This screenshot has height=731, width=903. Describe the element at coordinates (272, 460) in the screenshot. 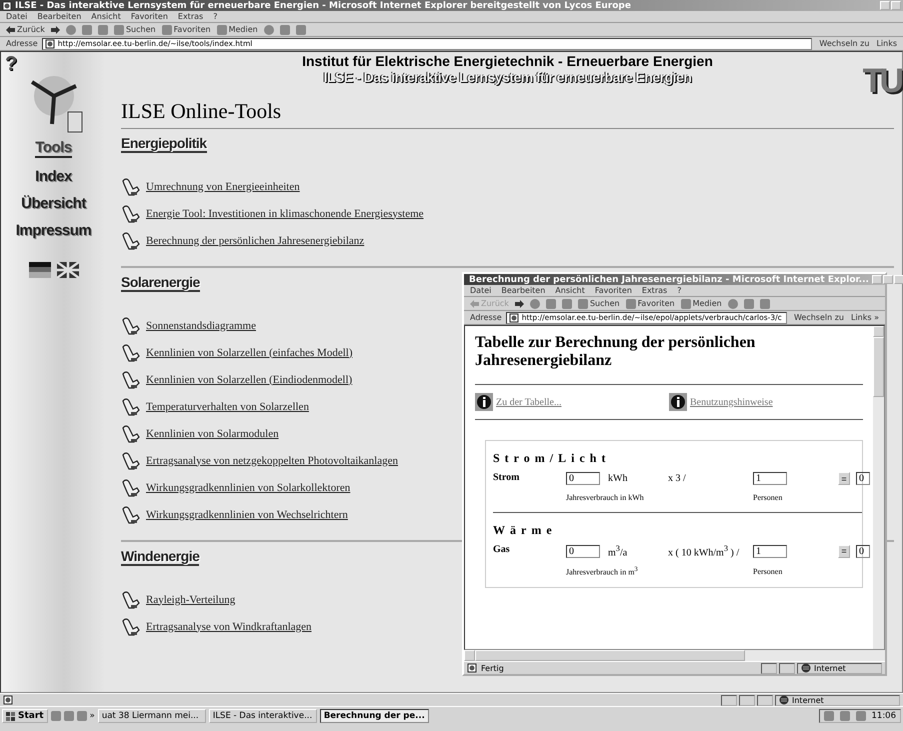

I see `tool-link: Ertragsanalyse von netzgekoppelten Photovoltaikanlagen` at that location.